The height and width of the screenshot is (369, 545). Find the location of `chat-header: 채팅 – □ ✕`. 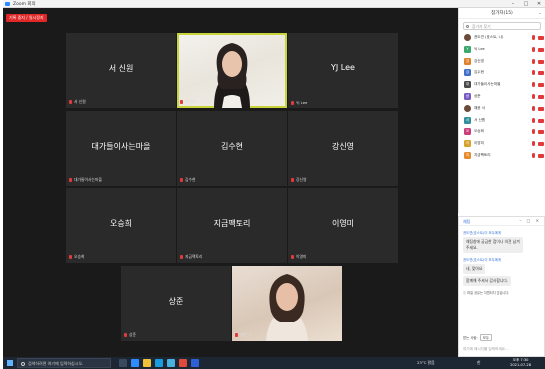

chat-header: 채팅 – □ ✕ is located at coordinates (501, 221).